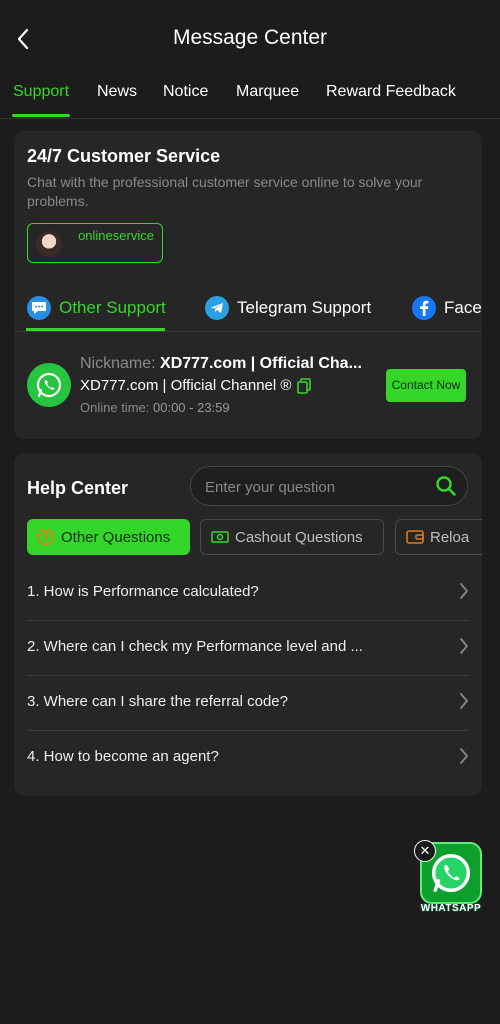 The width and height of the screenshot is (500, 1024). Describe the element at coordinates (186, 385) in the screenshot. I see `channel-name-text: XD777.com | Official Channel ®` at that location.